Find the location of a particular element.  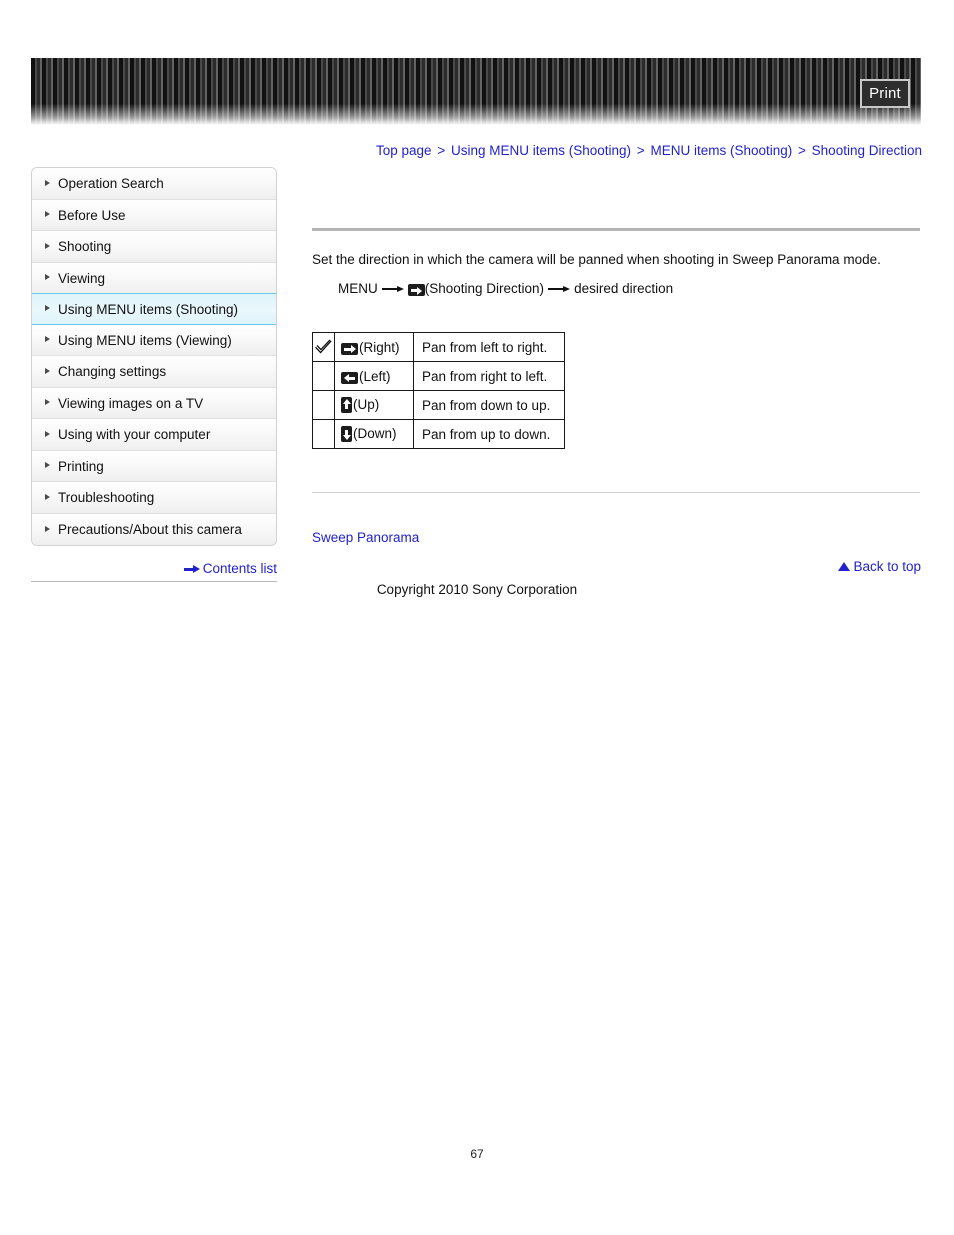

option-label: (Down) is located at coordinates (375, 433).